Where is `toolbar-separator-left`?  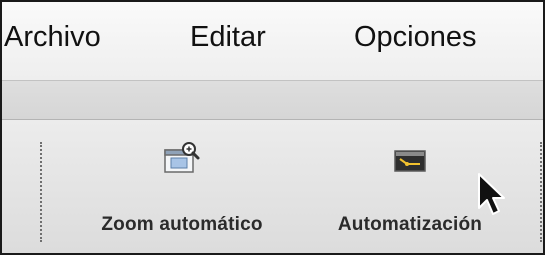
toolbar-separator-left is located at coordinates (41, 192).